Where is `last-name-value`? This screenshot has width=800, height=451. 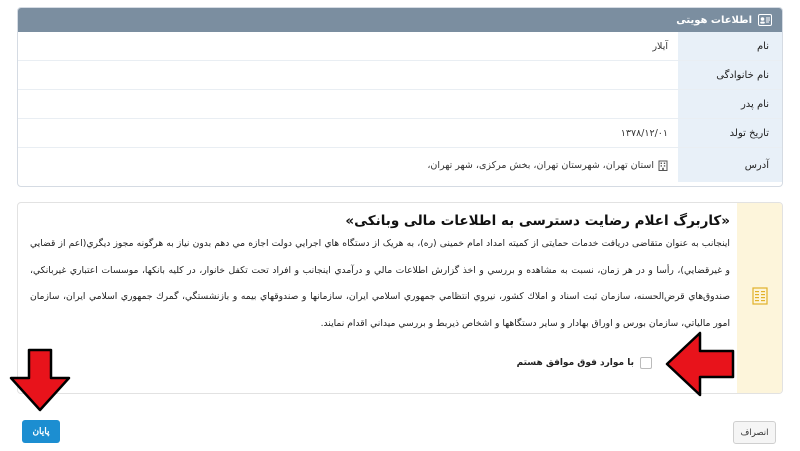 last-name-value is located at coordinates (348, 75).